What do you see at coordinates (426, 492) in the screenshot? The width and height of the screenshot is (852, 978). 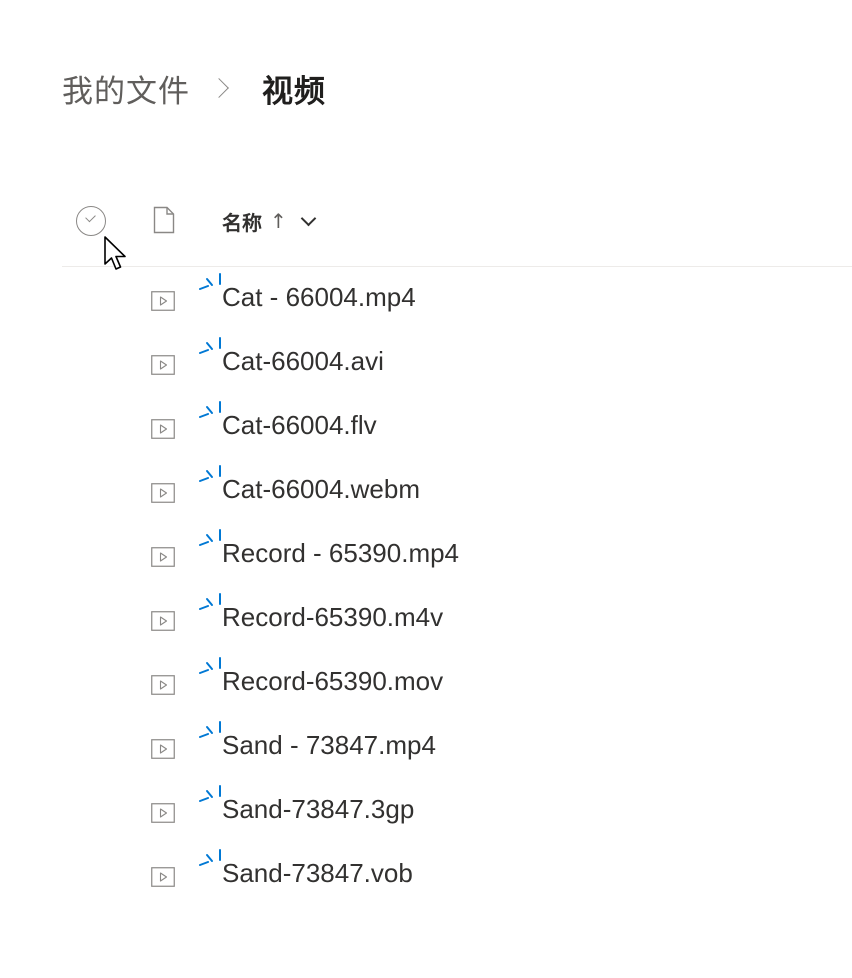 I see `file-row: Cat-66004.webm` at bounding box center [426, 492].